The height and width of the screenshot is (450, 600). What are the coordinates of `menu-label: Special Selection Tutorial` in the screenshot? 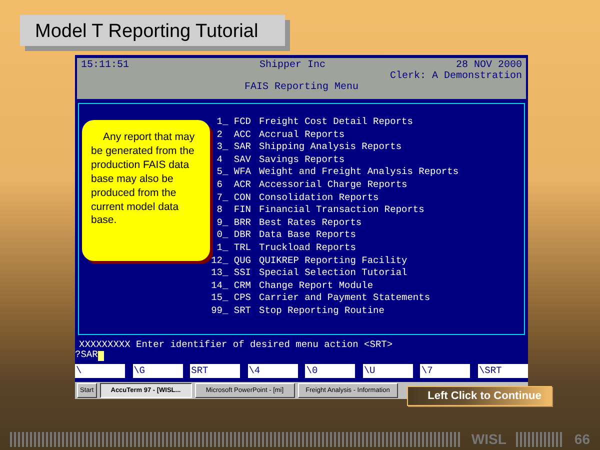 It's located at (333, 273).